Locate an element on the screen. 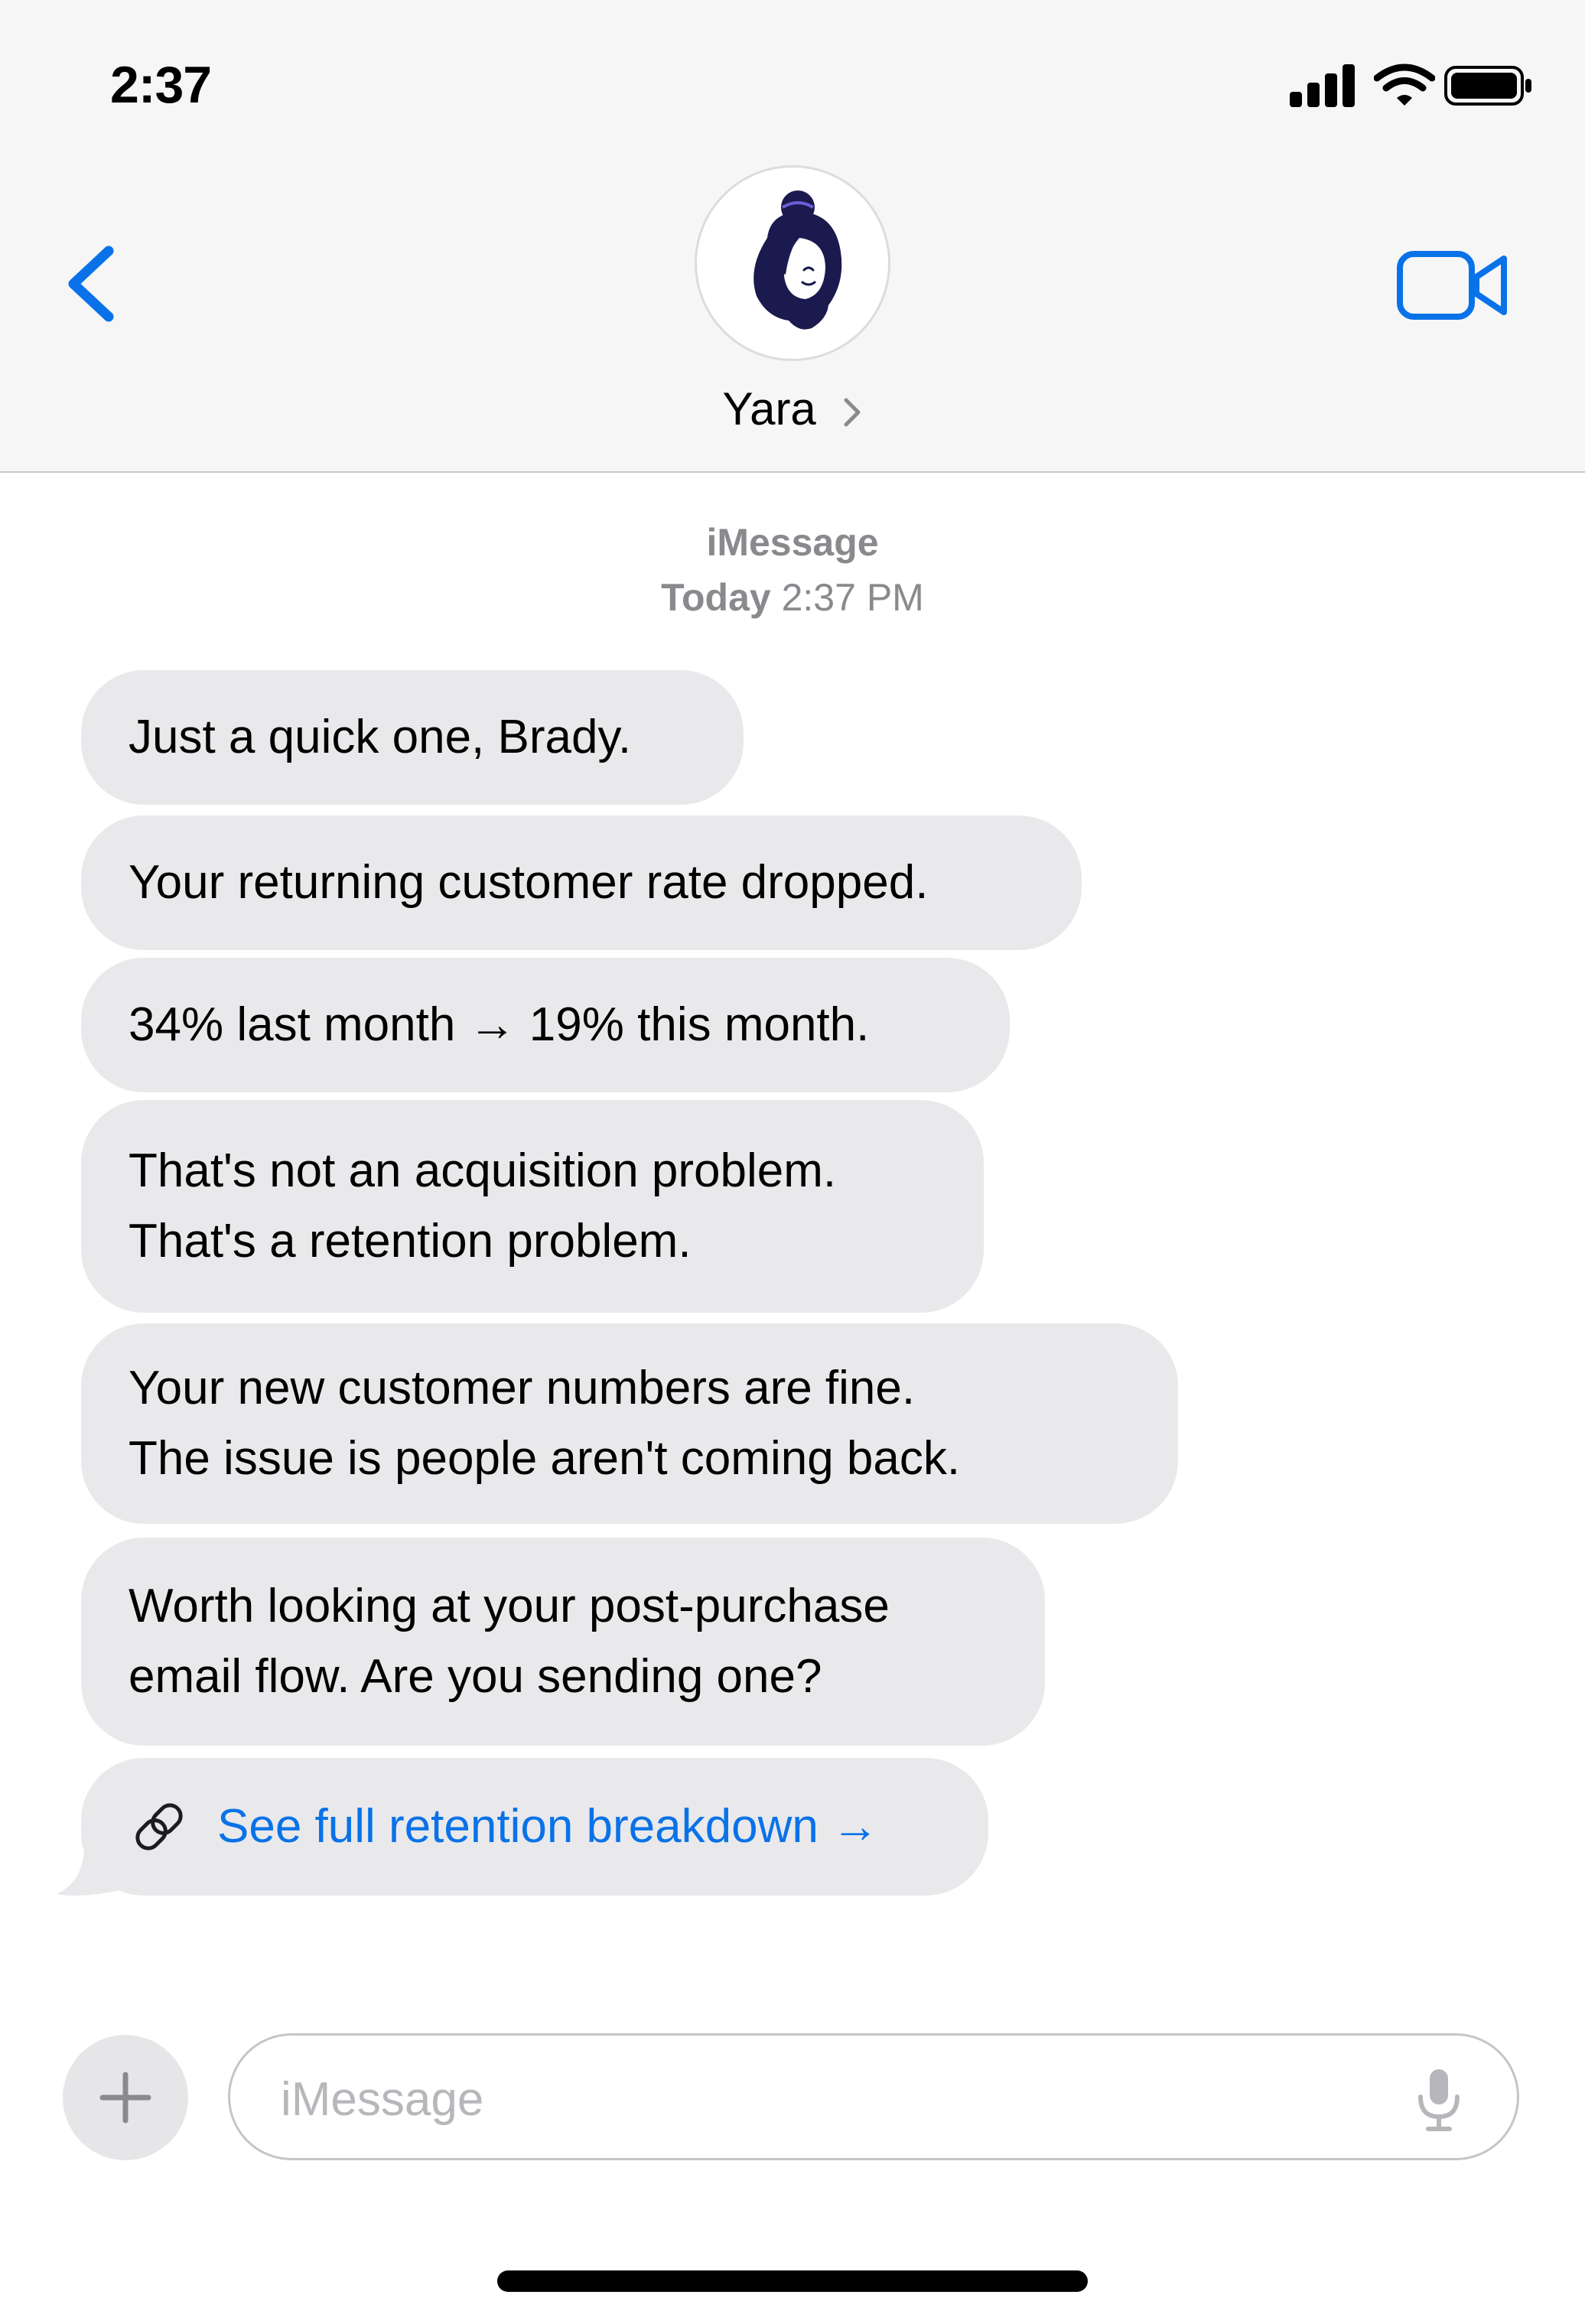 This screenshot has width=1585, height=2324. status-time: 2:37 is located at coordinates (161, 85).